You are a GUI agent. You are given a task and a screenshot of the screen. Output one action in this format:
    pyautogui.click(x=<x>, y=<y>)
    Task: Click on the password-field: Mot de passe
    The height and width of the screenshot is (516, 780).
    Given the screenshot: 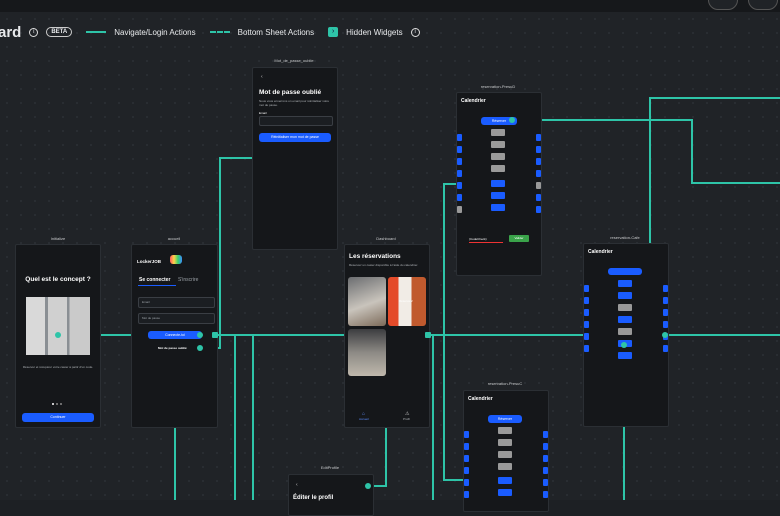 What is the action you would take?
    pyautogui.click(x=176, y=318)
    